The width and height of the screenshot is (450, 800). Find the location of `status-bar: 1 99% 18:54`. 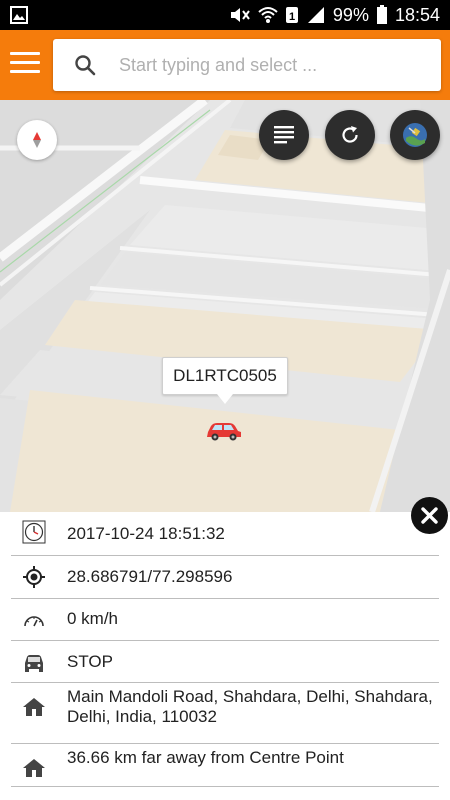

status-bar: 1 99% 18:54 is located at coordinates (225, 15).